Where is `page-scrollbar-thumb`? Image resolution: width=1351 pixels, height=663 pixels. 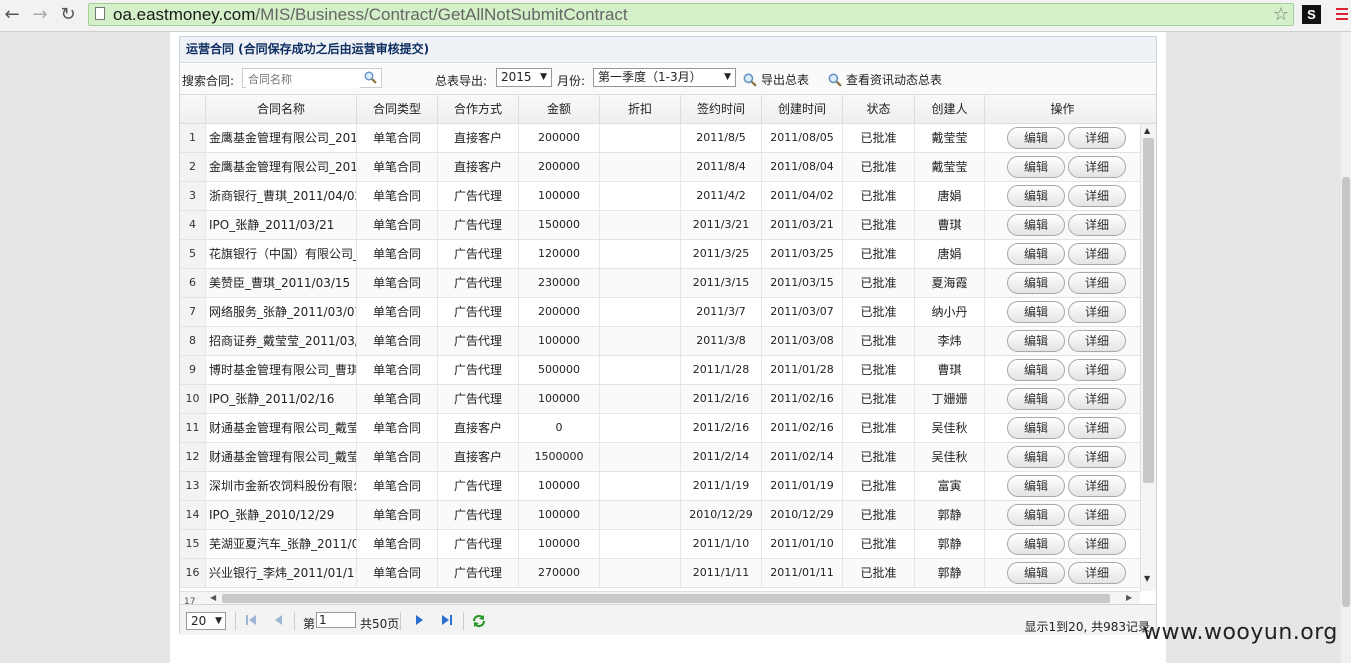
page-scrollbar-thumb is located at coordinates (1346, 392).